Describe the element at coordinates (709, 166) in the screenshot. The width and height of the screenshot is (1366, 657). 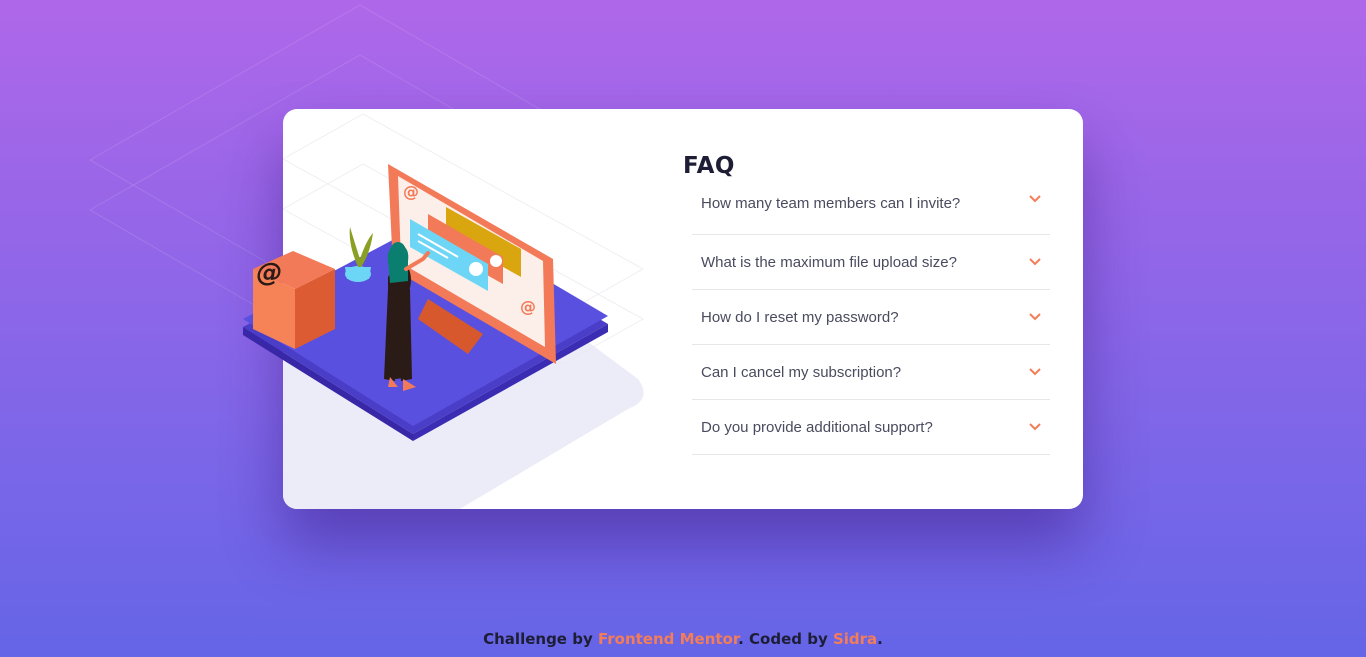
I see `faq-title: FAQ` at that location.